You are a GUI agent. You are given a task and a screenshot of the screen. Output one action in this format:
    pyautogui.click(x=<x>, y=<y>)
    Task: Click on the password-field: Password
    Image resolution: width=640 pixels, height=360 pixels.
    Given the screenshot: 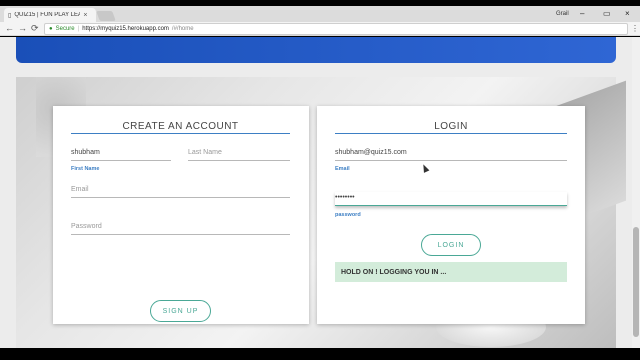 What is the action you would take?
    pyautogui.click(x=180, y=228)
    